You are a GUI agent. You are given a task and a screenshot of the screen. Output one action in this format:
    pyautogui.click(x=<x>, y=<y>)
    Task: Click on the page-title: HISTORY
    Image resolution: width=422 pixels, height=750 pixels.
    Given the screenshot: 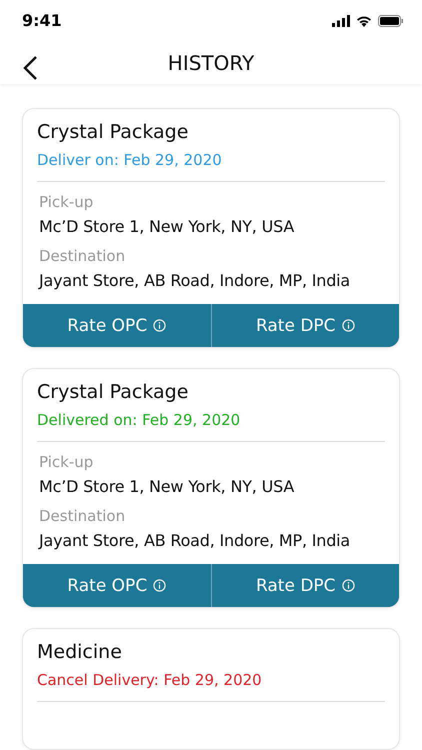 What is the action you would take?
    pyautogui.click(x=211, y=62)
    